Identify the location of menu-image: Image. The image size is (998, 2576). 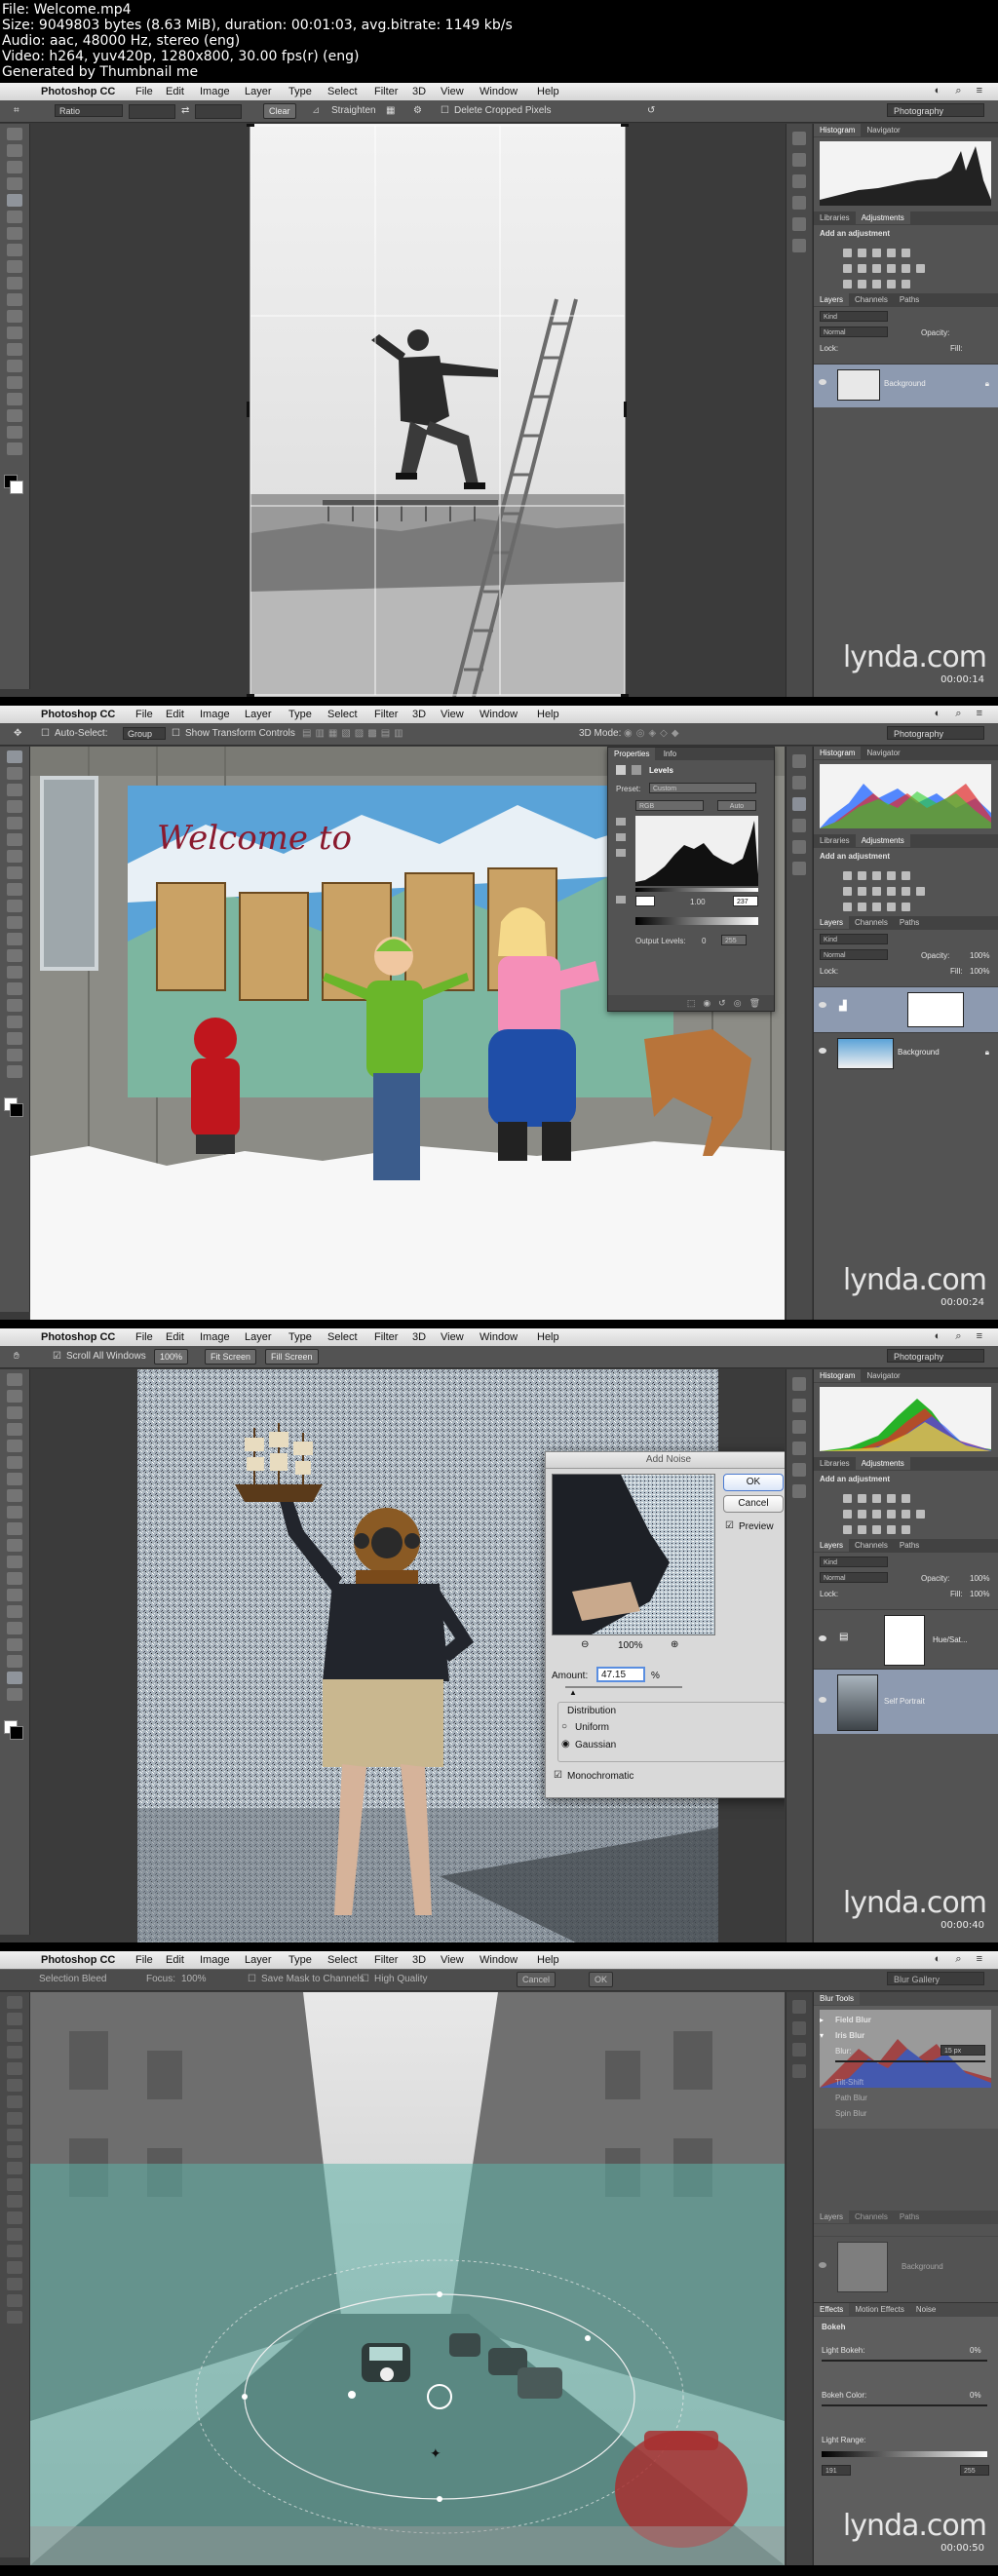
(215, 1337).